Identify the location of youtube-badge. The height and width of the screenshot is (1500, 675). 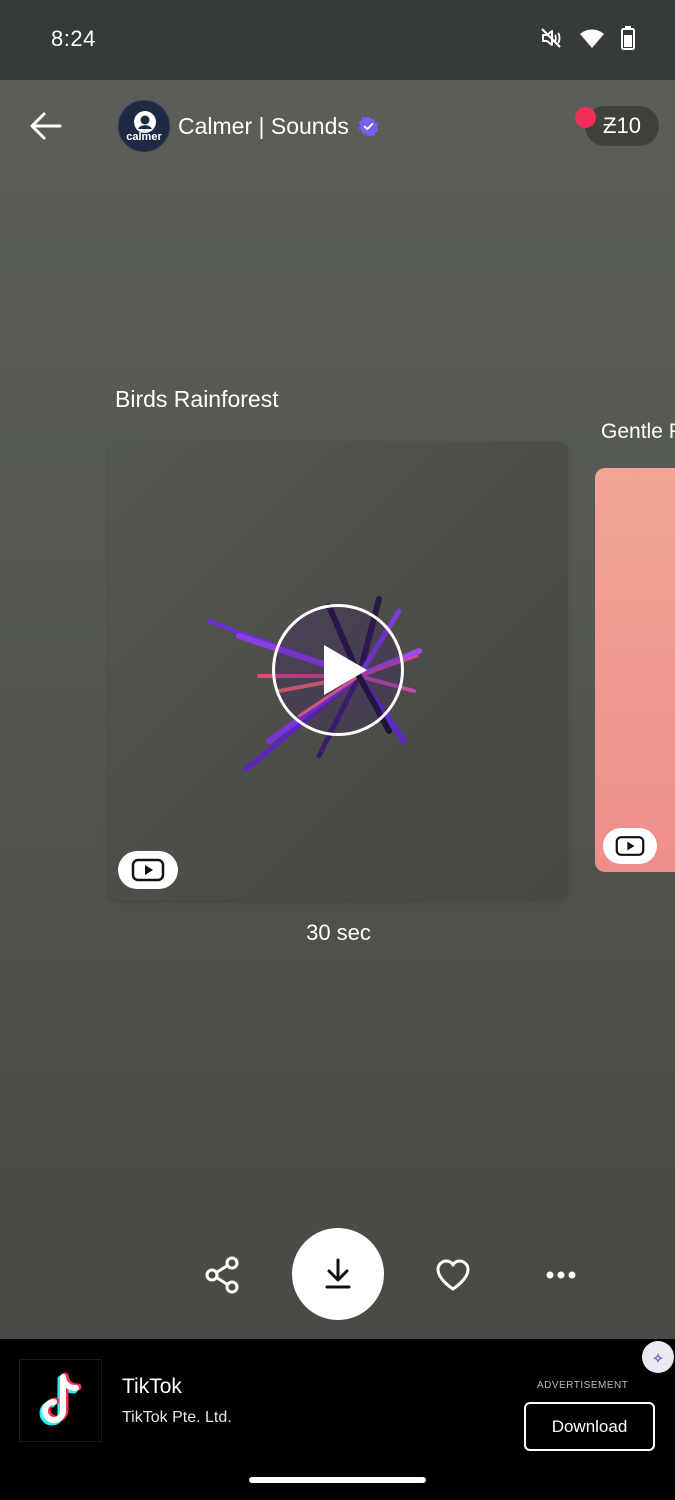
(148, 870).